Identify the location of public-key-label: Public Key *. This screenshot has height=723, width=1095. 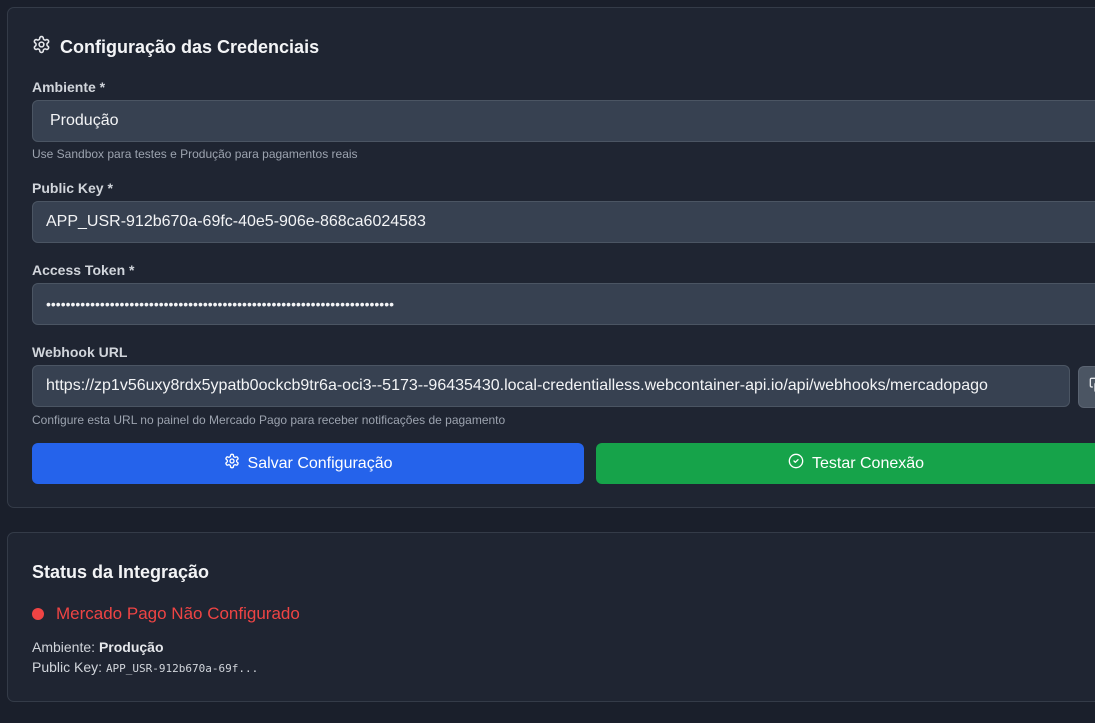
(72, 188).